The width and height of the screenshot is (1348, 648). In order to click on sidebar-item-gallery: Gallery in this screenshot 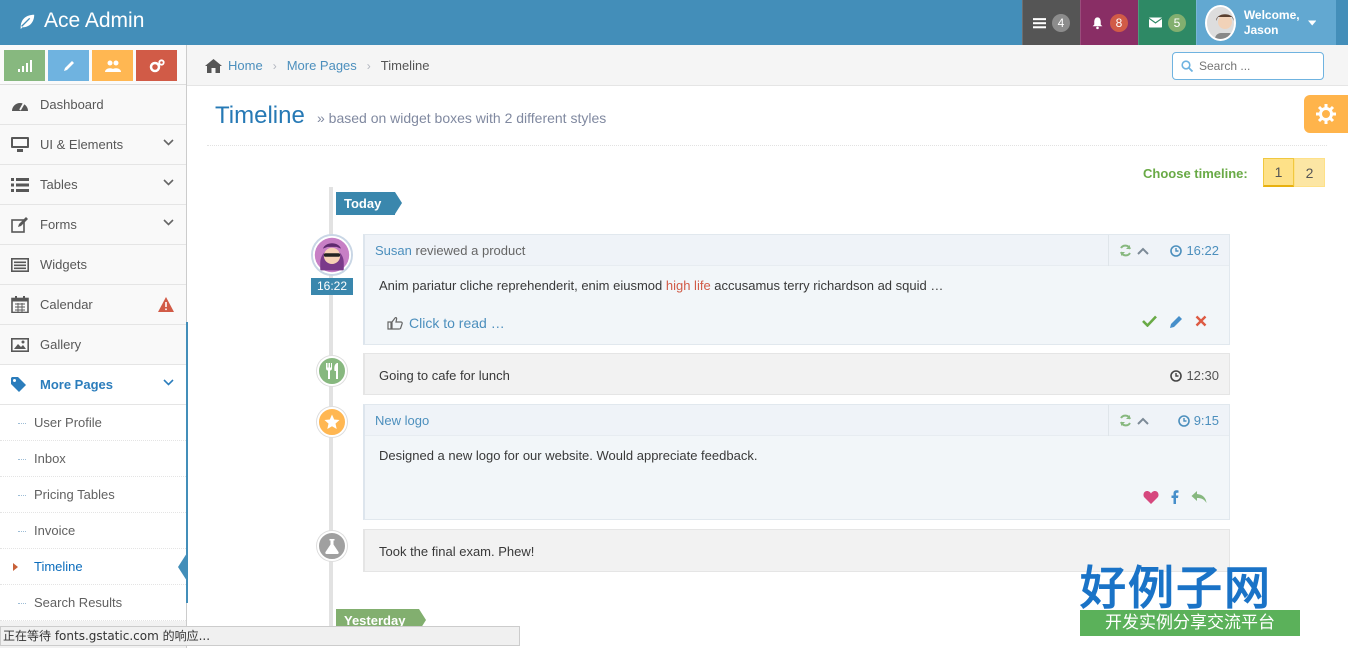, I will do `click(93, 345)`.